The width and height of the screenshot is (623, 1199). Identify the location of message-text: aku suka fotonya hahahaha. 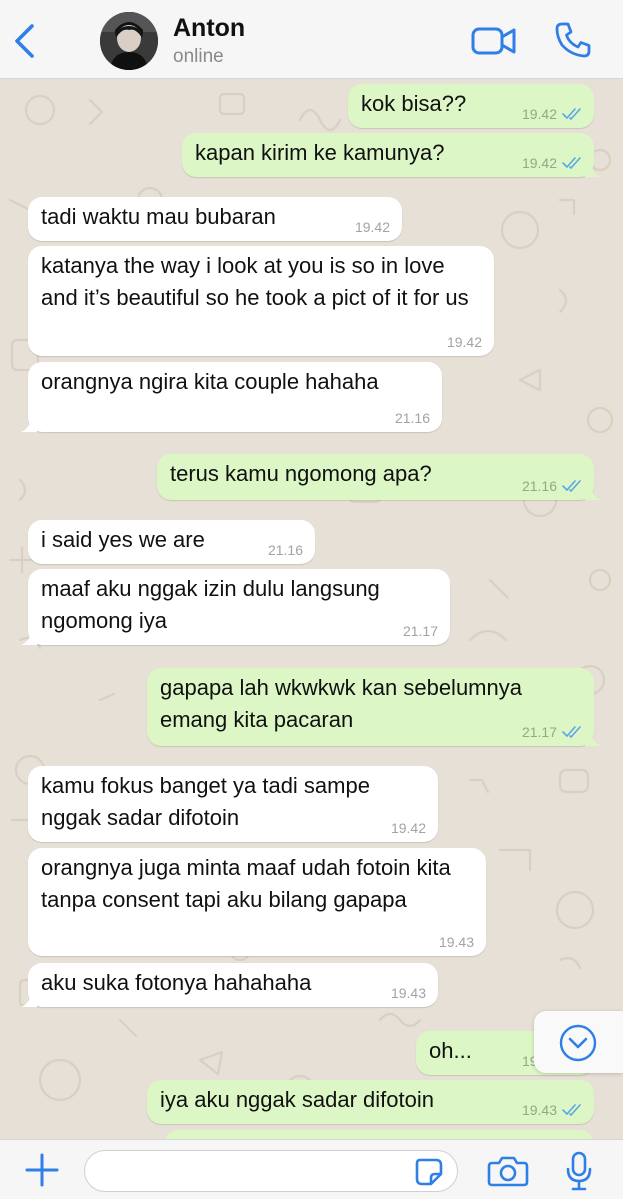
(176, 982).